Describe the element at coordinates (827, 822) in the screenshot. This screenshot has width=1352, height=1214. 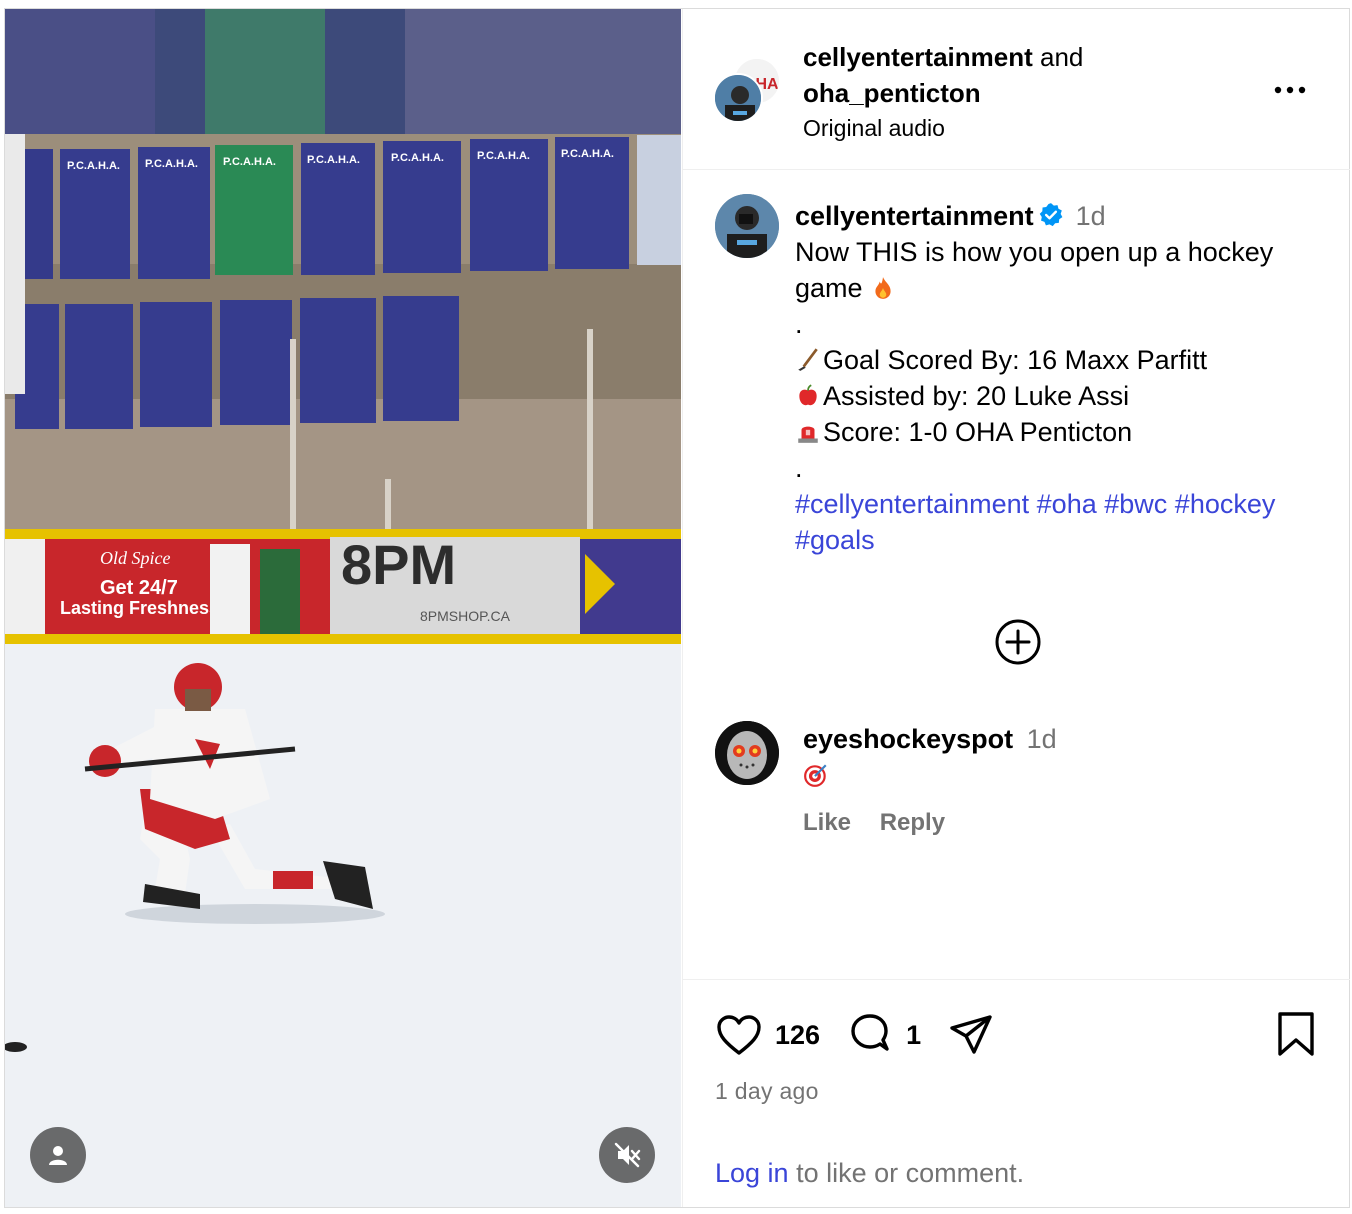
I see `comment-like-button: Like` at that location.